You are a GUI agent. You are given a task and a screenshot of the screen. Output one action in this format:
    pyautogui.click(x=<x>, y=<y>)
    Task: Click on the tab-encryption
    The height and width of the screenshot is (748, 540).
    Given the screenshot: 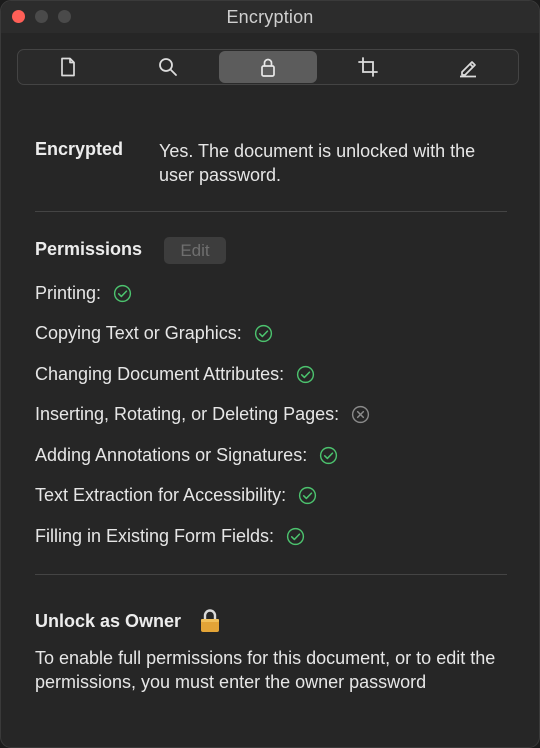 What is the action you would take?
    pyautogui.click(x=268, y=67)
    